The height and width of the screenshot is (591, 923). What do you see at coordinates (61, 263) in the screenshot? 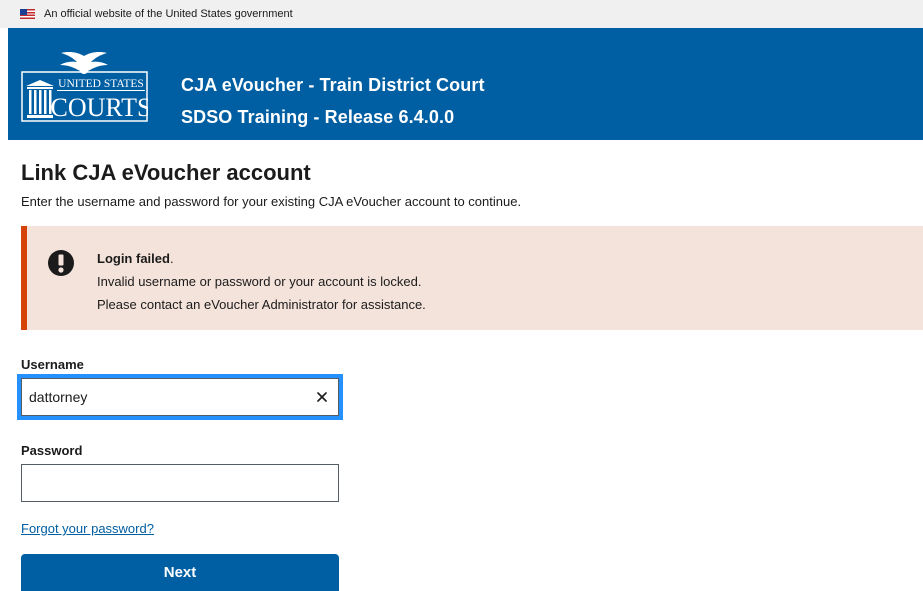
I see `exclamation-circle-icon` at bounding box center [61, 263].